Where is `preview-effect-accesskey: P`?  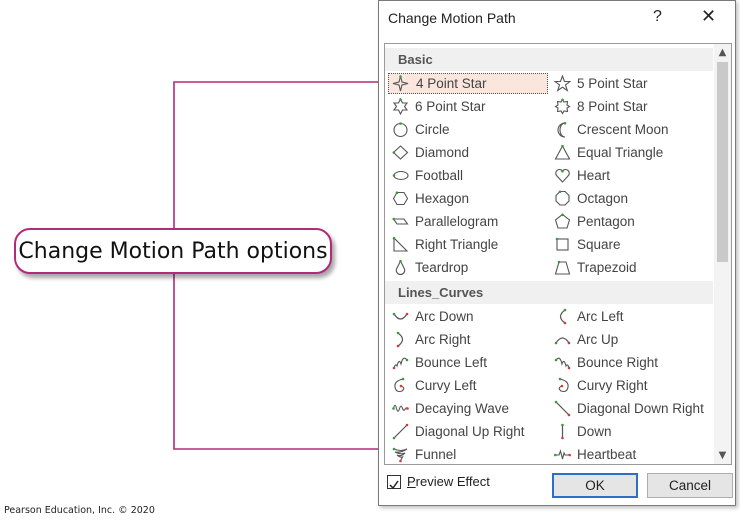
preview-effect-accesskey: P is located at coordinates (411, 481).